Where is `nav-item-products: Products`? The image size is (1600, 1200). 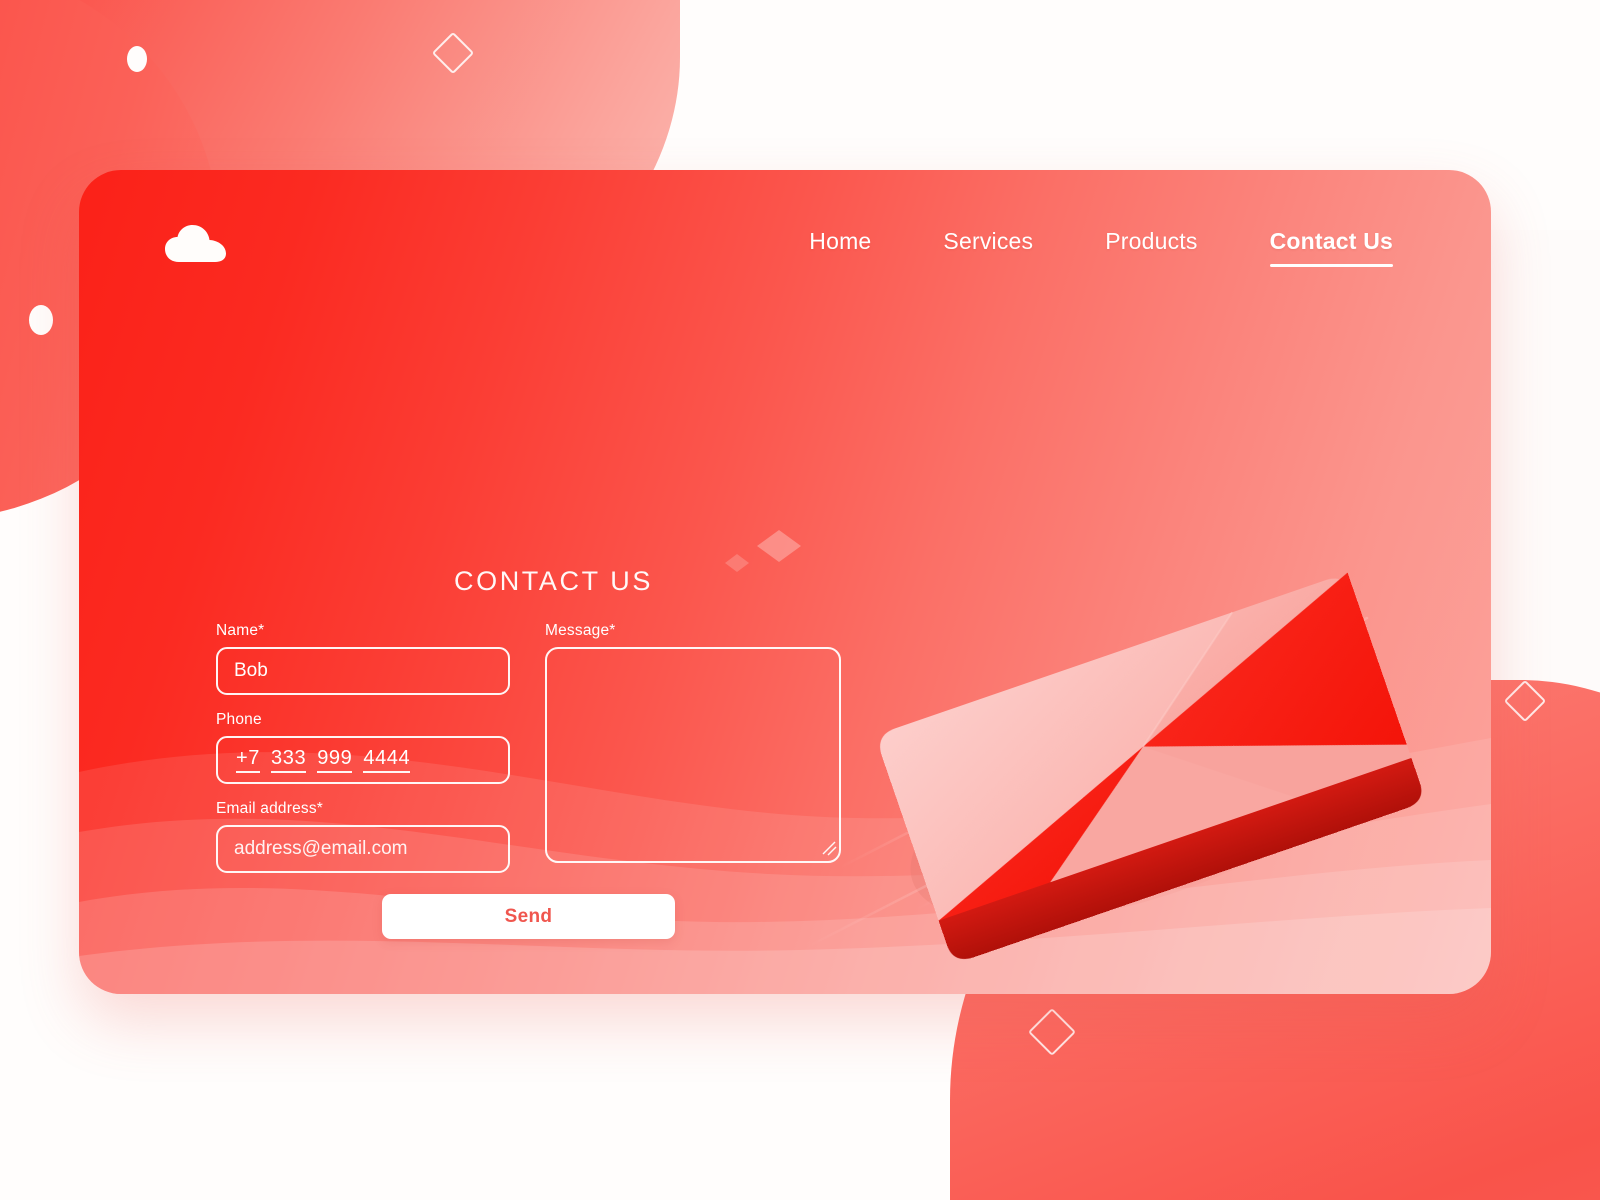 nav-item-products: Products is located at coordinates (1151, 247).